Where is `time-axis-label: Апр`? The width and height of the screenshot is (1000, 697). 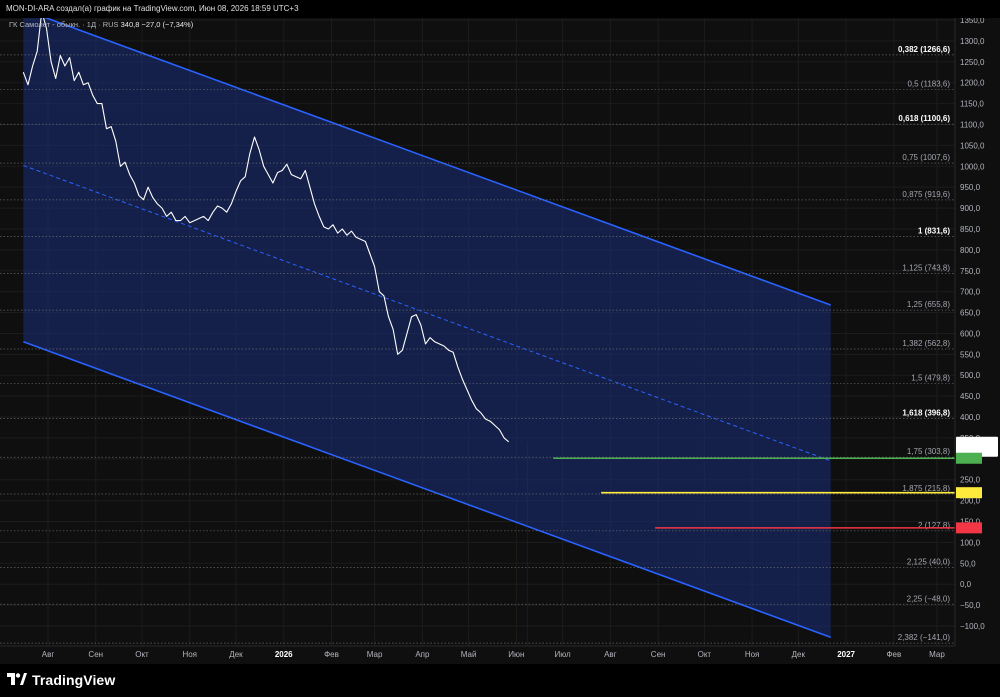
time-axis-label: Апр is located at coordinates (422, 654).